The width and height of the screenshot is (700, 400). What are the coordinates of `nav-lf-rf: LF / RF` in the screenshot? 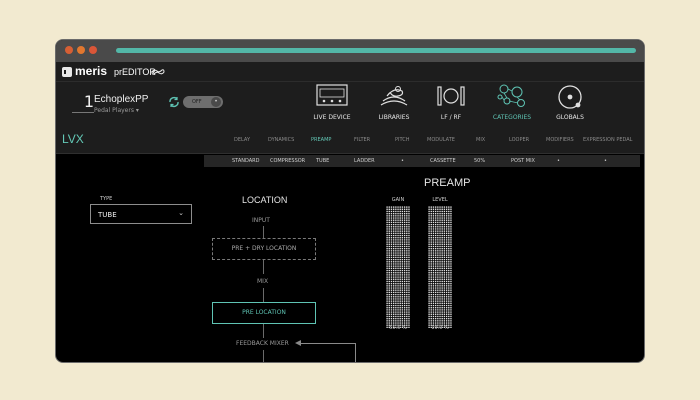 It's located at (451, 104).